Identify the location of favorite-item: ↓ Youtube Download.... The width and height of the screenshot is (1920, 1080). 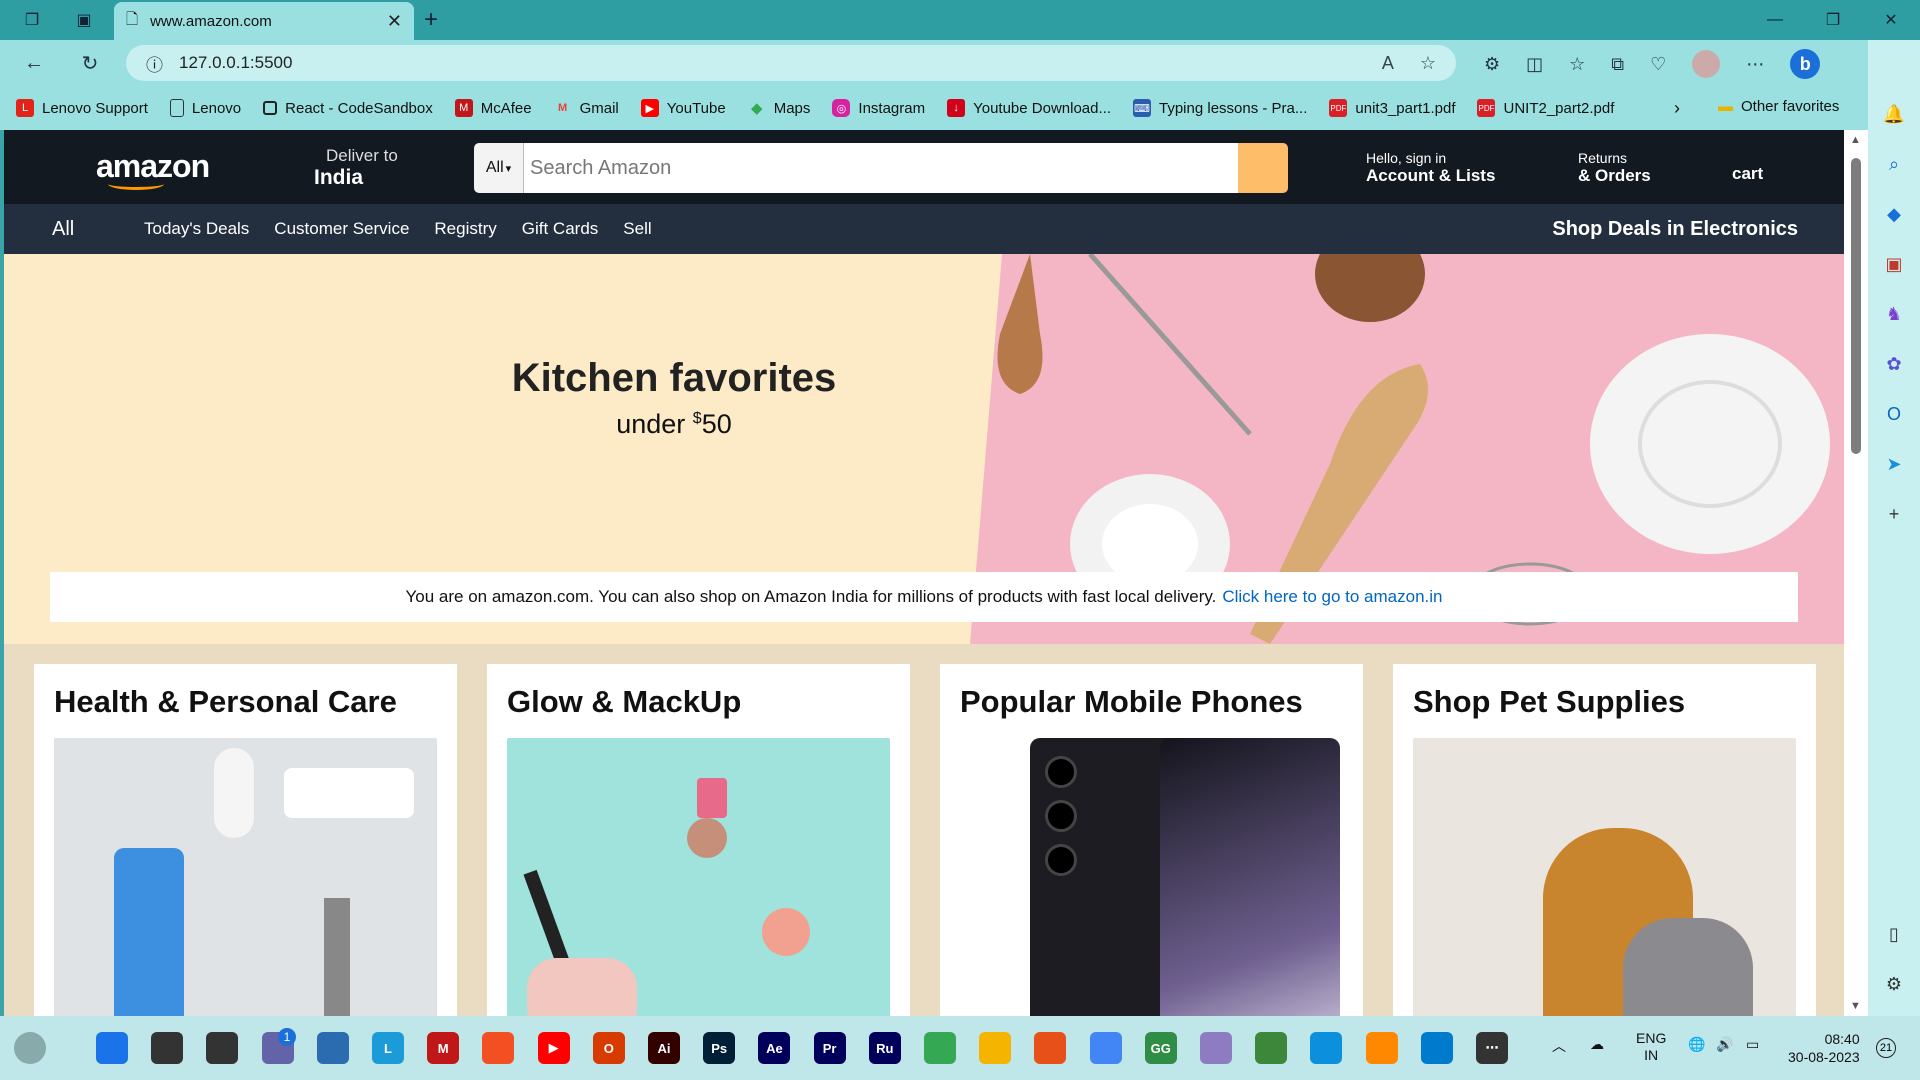
(1029, 108).